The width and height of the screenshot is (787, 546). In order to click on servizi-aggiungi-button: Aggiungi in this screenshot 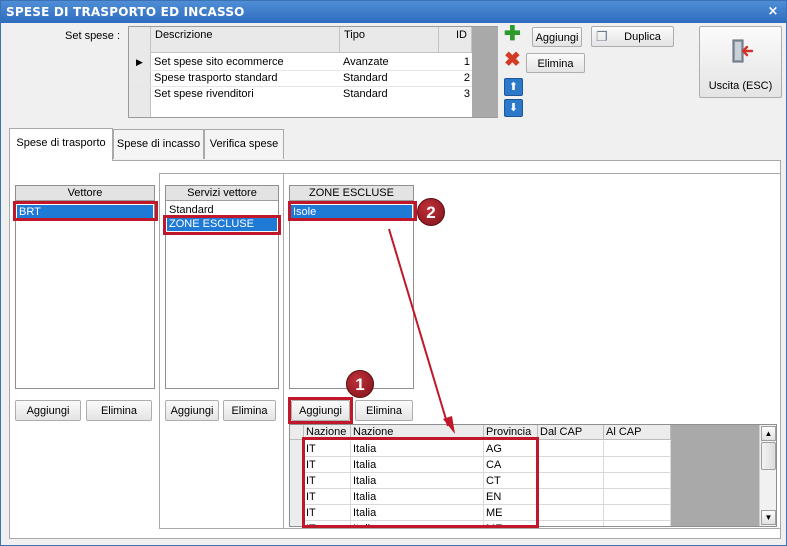, I will do `click(192, 410)`.